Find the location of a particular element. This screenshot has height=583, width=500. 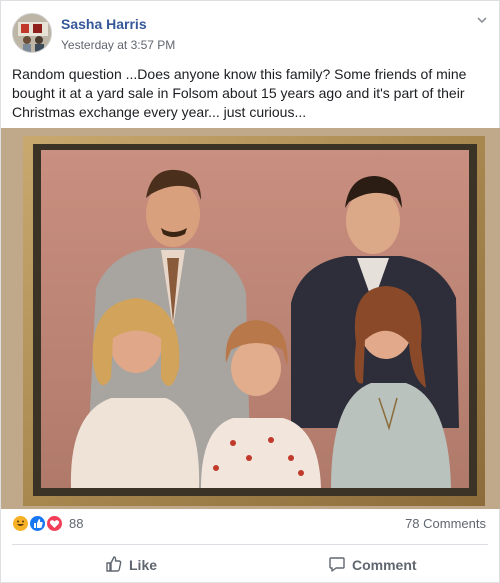

comment-label: Comment is located at coordinates (384, 565).